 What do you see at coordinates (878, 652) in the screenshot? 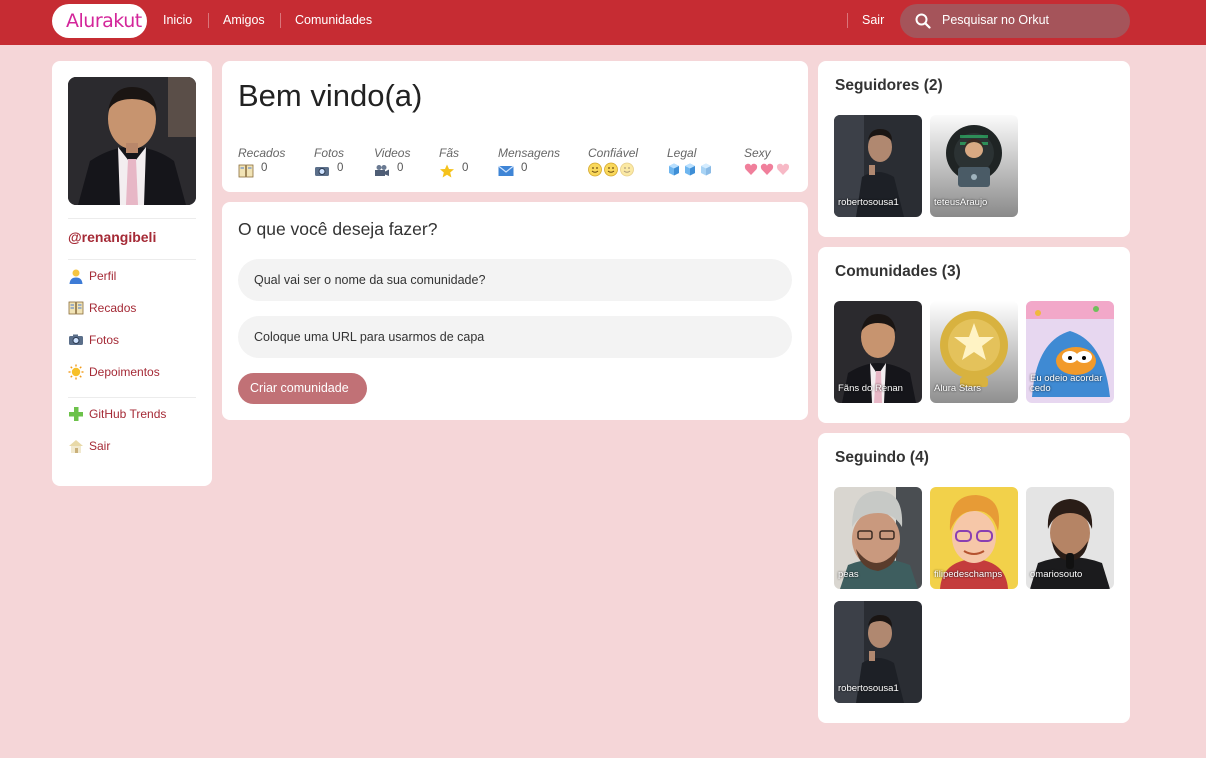
I see `following-tile: robertosousa1` at bounding box center [878, 652].